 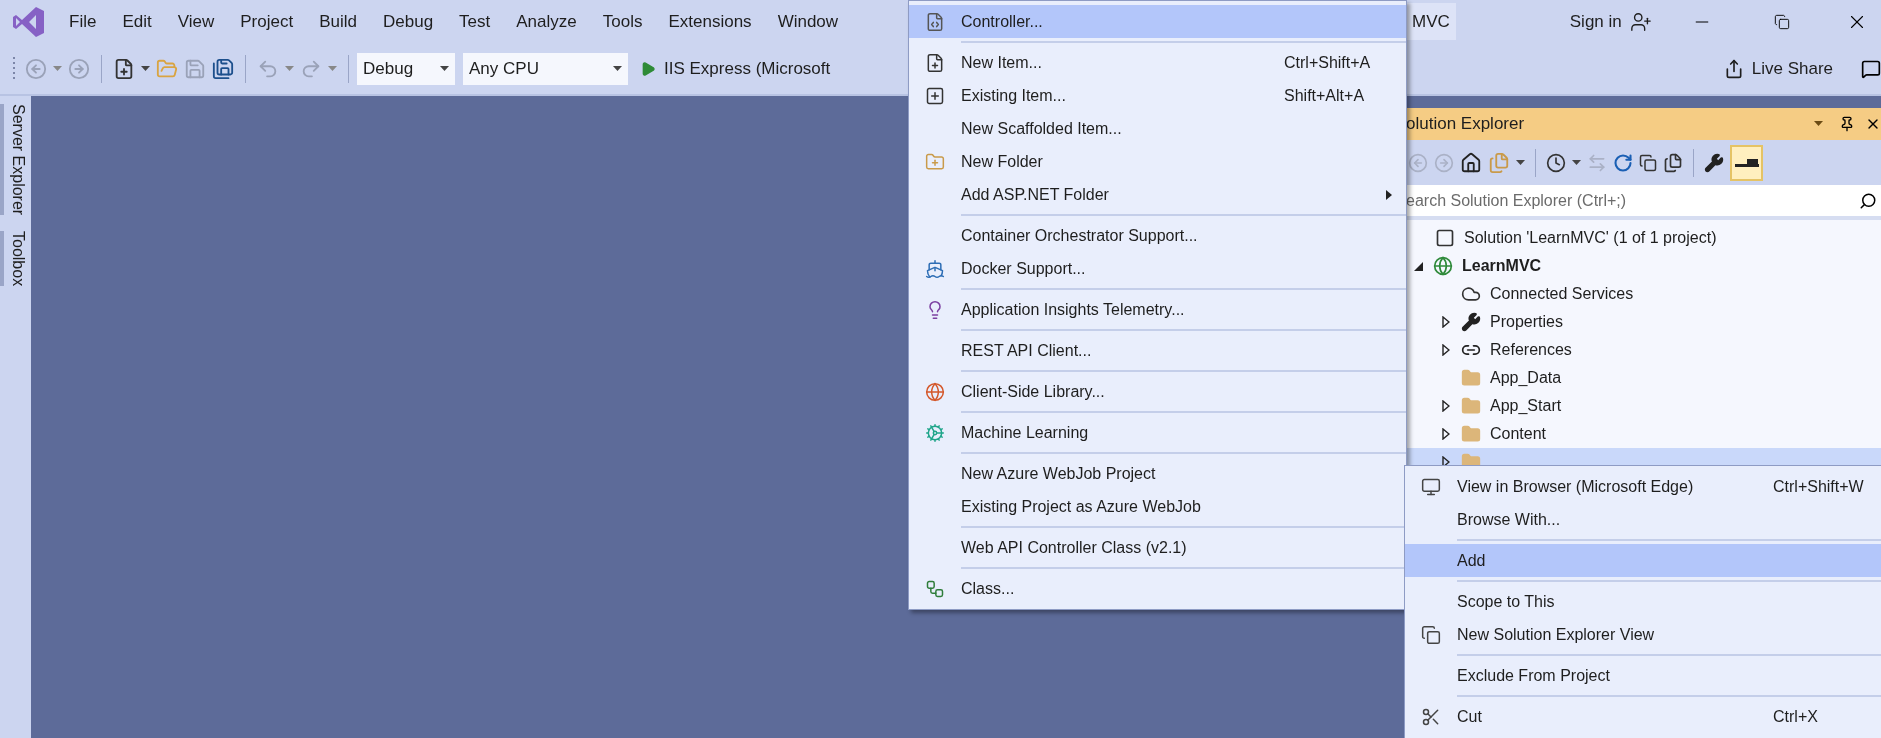 What do you see at coordinates (622, 21) in the screenshot?
I see `menu-bar-item: Tools` at bounding box center [622, 21].